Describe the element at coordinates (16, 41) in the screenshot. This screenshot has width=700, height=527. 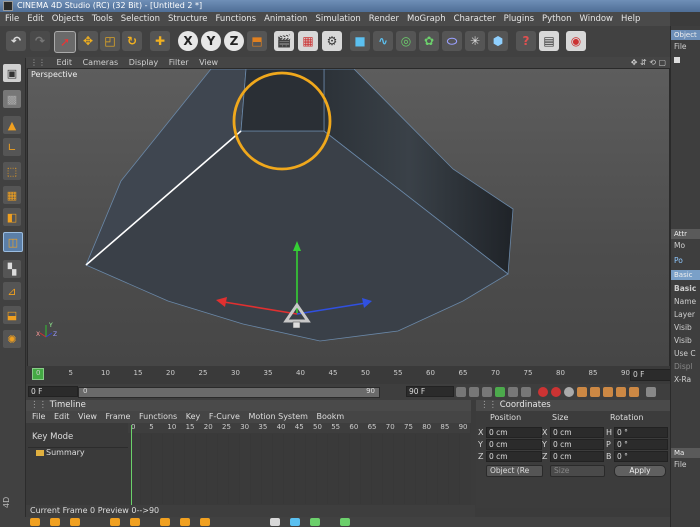
I see `undo-icon: ↶` at that location.